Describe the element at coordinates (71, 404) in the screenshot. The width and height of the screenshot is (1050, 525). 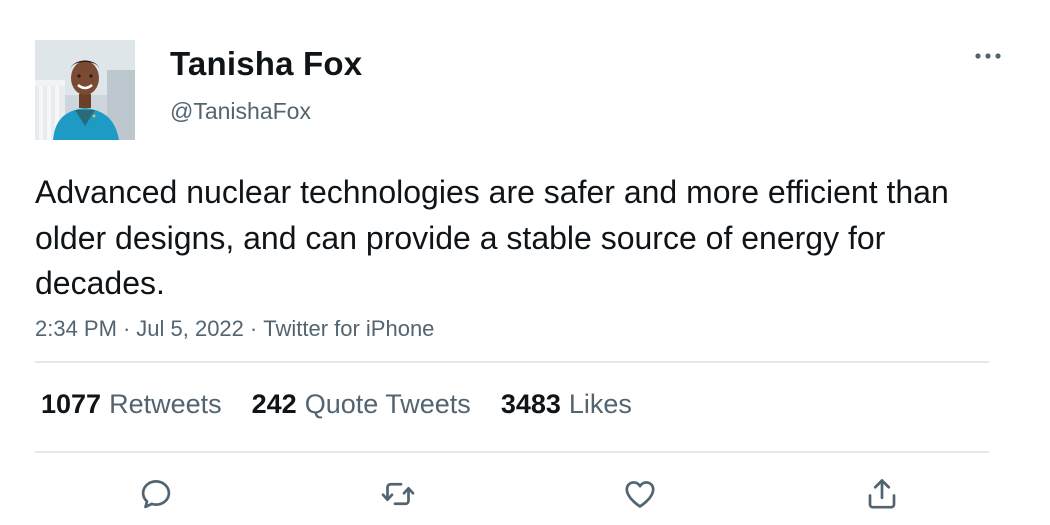
I see `retweets-count: 1077` at that location.